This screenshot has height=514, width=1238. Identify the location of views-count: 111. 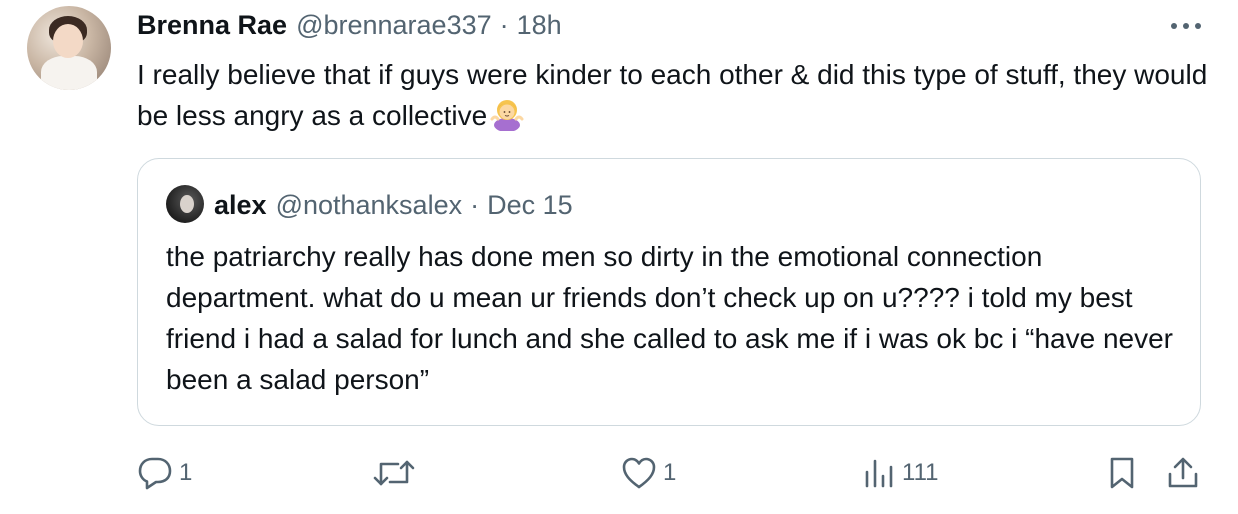
(920, 472).